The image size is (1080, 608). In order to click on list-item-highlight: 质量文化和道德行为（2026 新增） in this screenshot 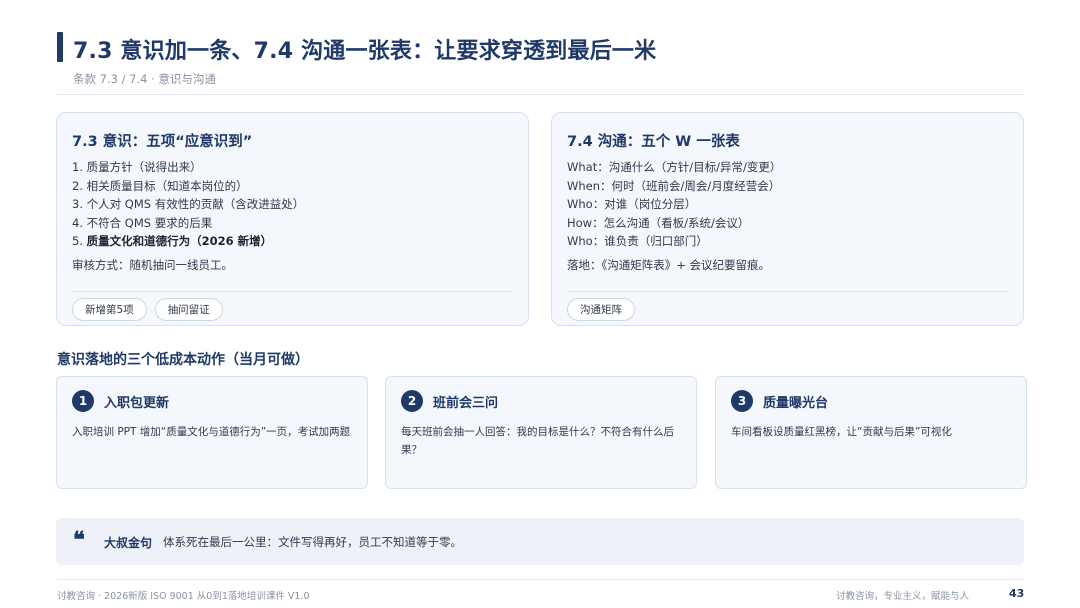, I will do `click(179, 241)`.